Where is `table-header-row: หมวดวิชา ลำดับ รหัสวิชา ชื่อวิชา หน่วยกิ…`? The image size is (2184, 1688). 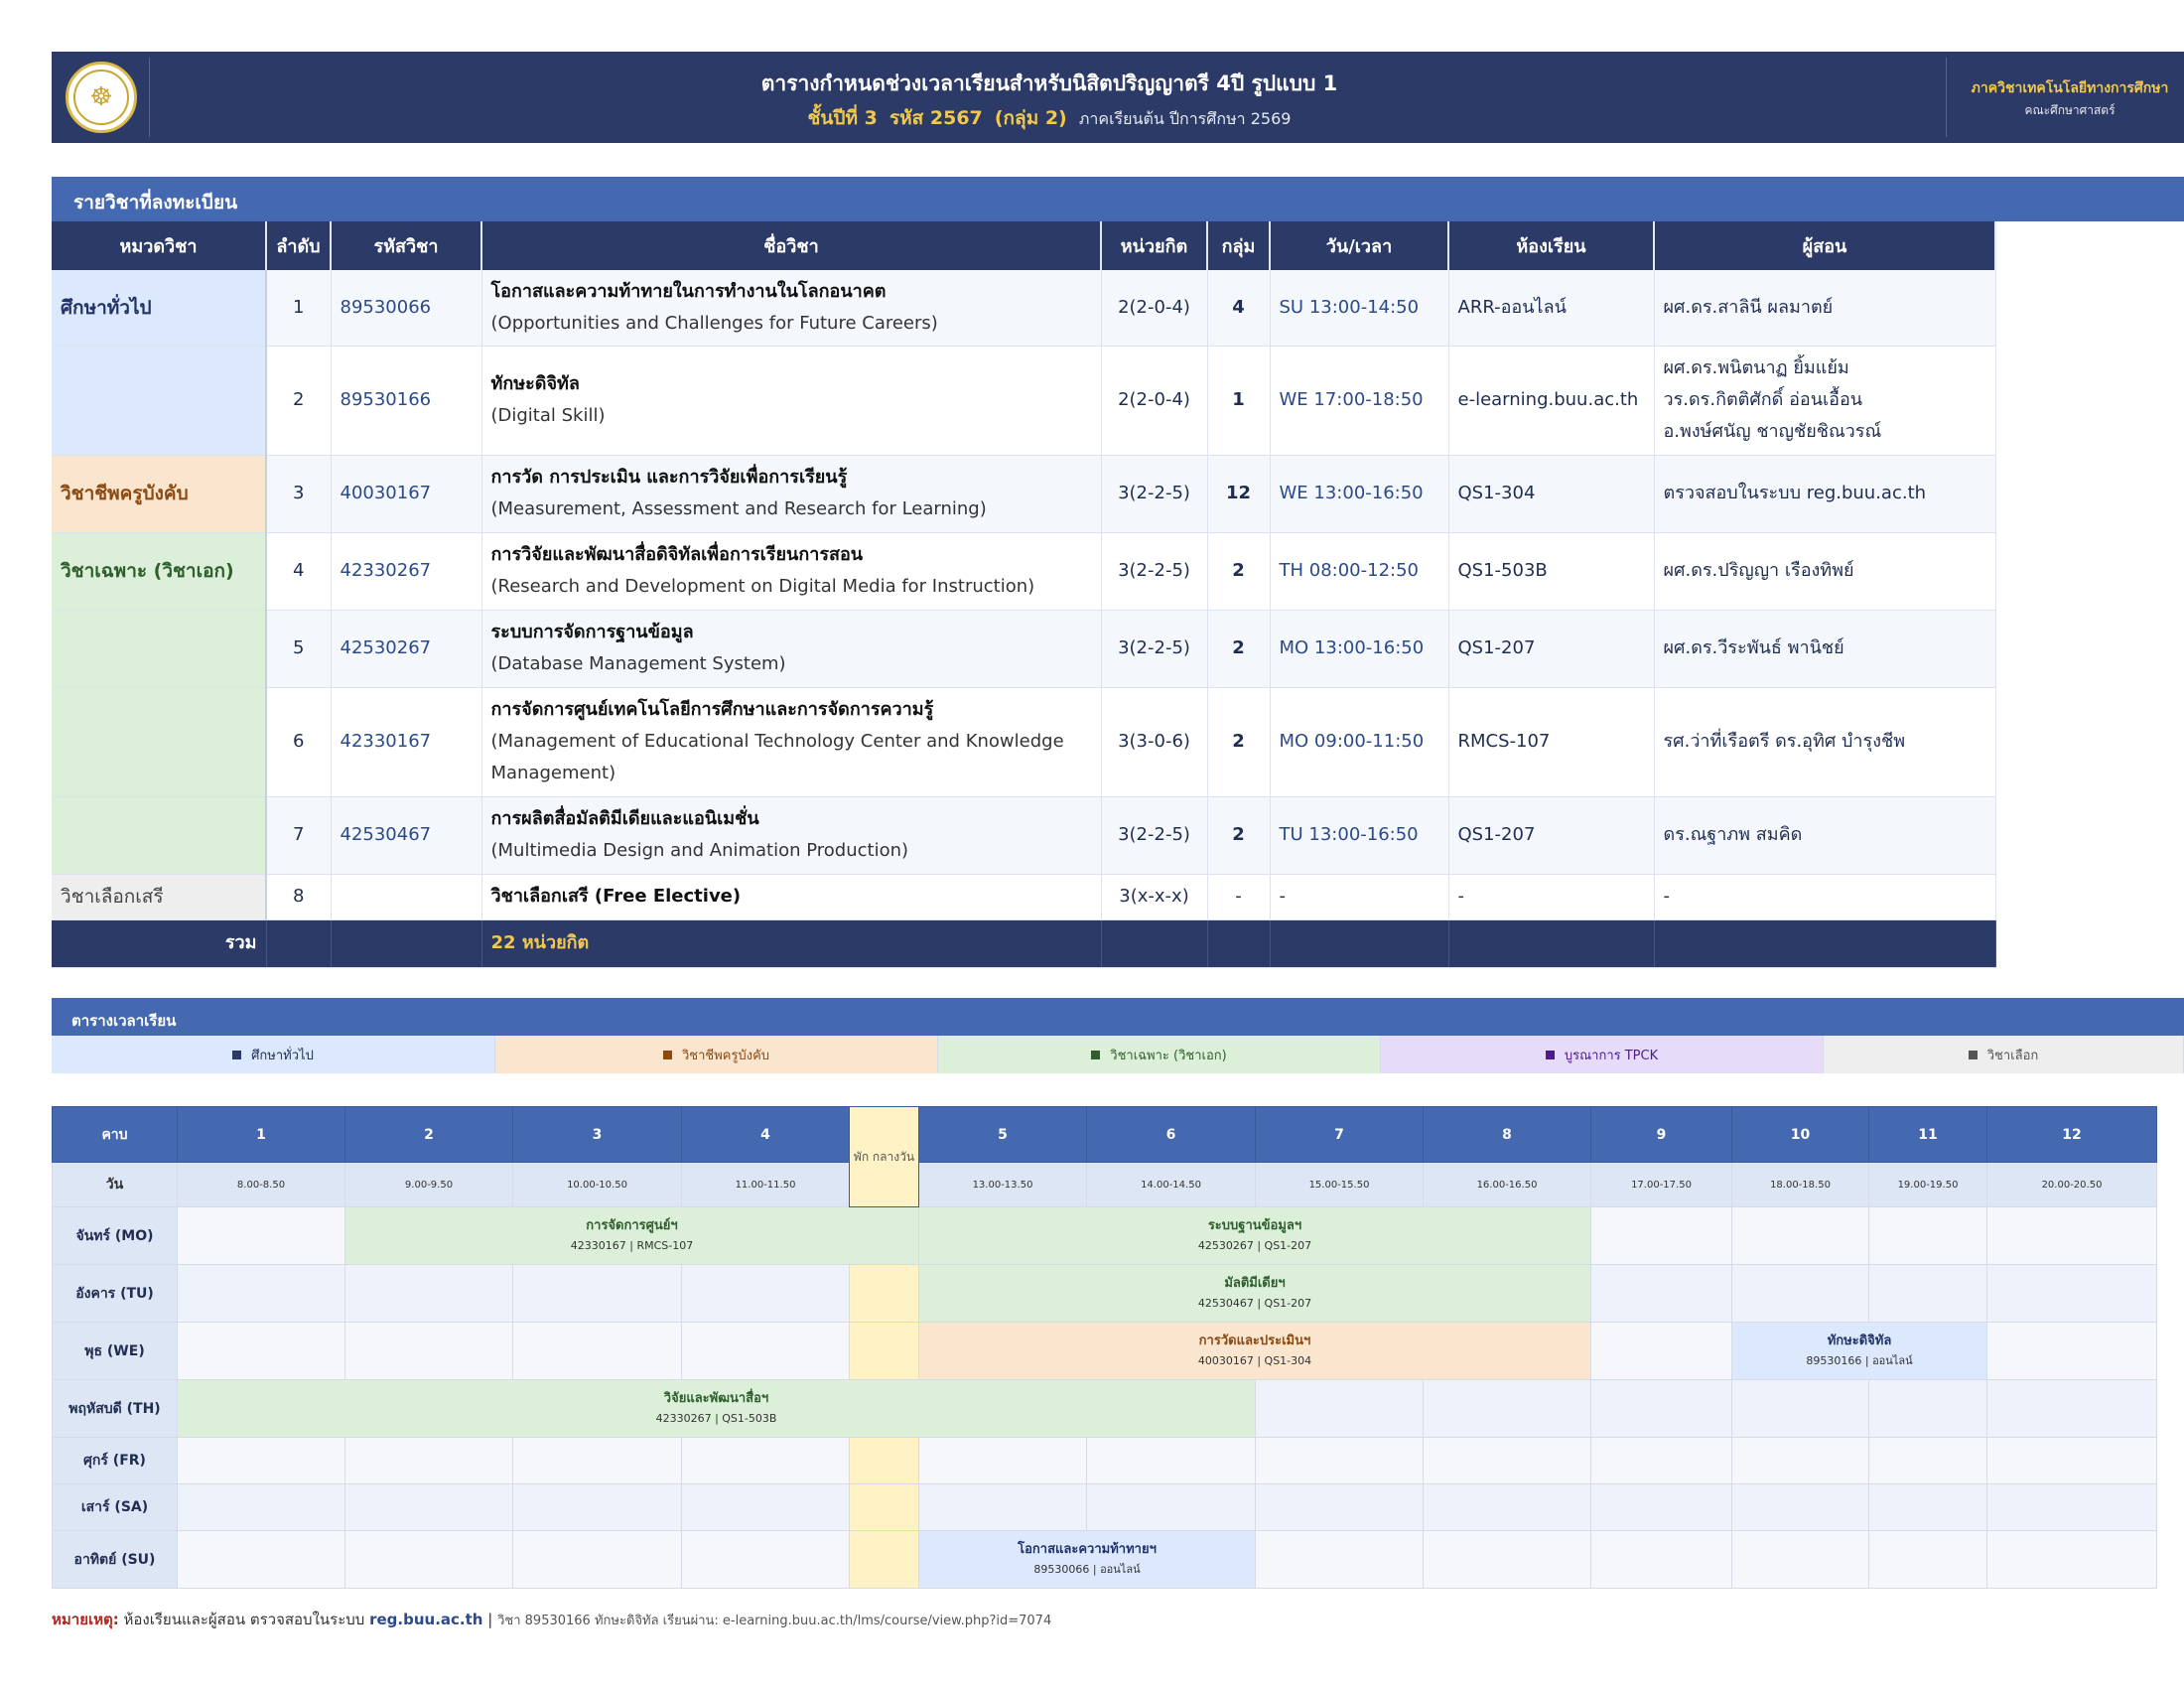
table-header-row: หมวดวิชา ลำดับ รหัสวิชา ชื่อวิชา หน่วยกิ… is located at coordinates (1024, 245).